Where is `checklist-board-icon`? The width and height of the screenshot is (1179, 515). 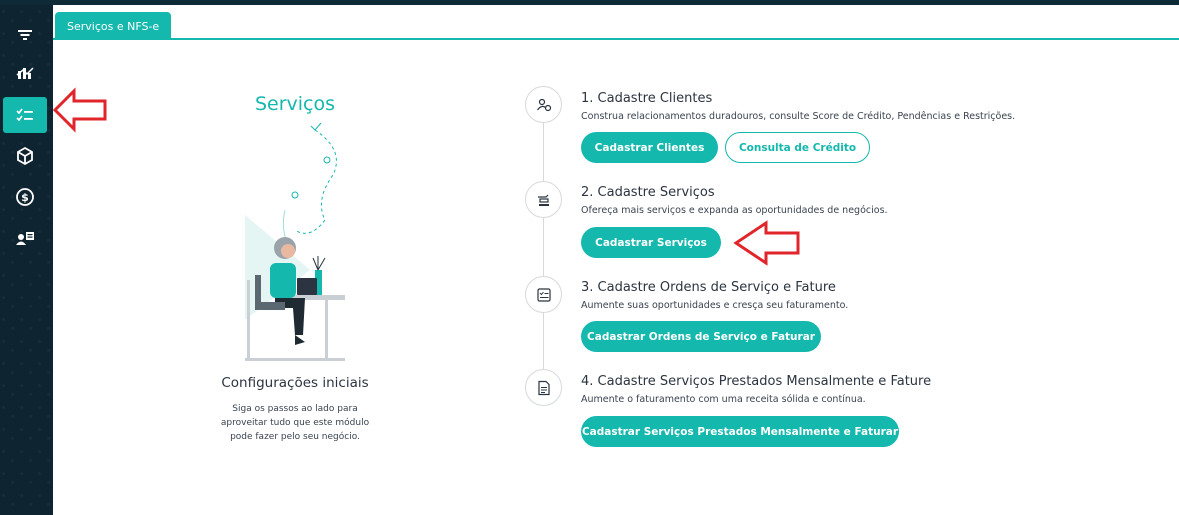
checklist-board-icon is located at coordinates (543, 294).